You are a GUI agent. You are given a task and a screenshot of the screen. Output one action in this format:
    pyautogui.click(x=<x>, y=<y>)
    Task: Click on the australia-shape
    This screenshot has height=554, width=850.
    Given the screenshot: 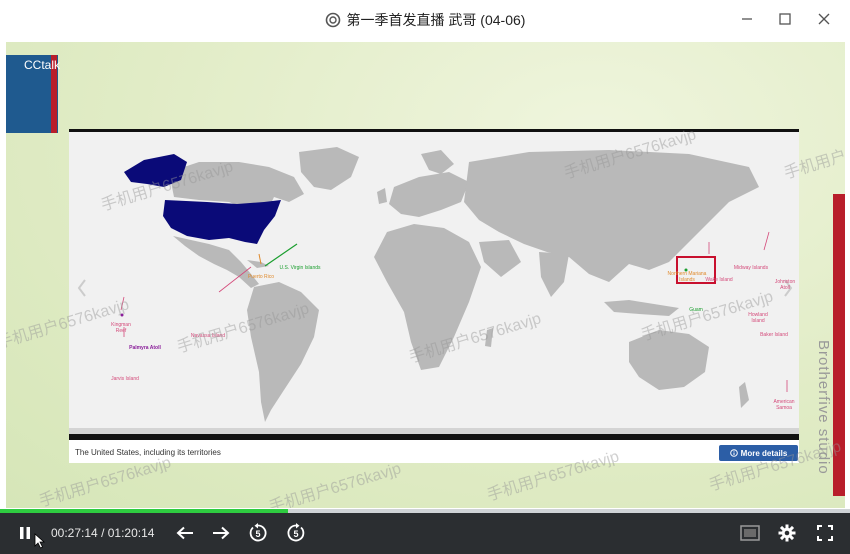 What is the action you would take?
    pyautogui.click(x=669, y=360)
    